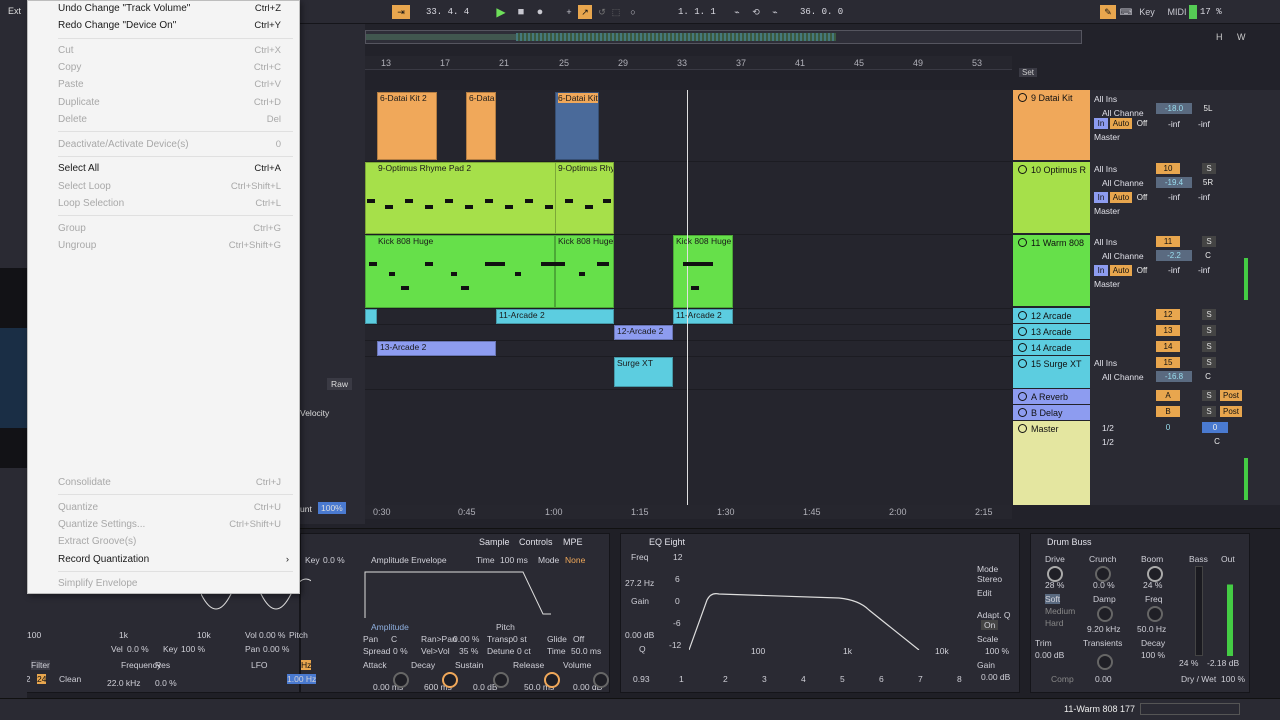 The width and height of the screenshot is (1280, 720). Describe the element at coordinates (401, 680) in the screenshot. I see `attack-knob` at that location.